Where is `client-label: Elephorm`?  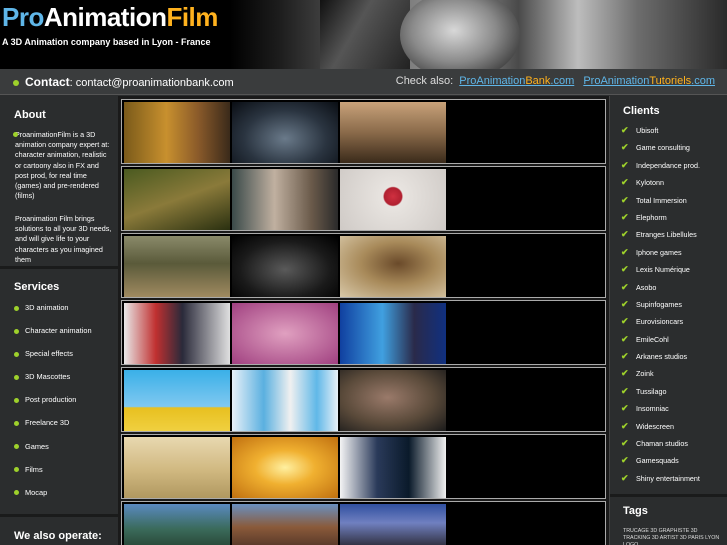
client-label: Elephorm is located at coordinates (651, 217).